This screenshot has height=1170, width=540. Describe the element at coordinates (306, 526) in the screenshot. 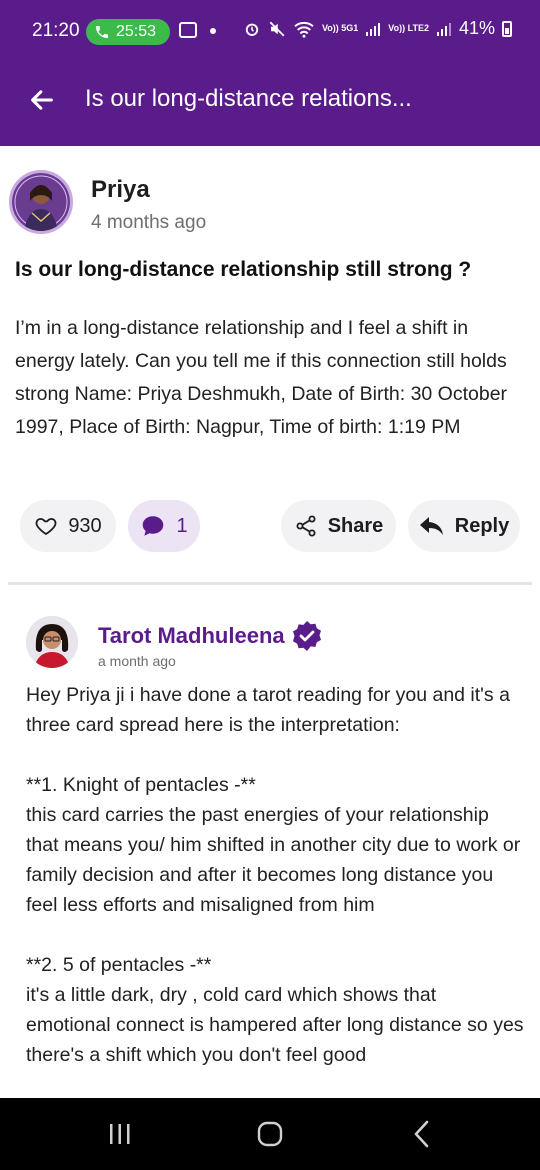

I see `share-icon` at that location.